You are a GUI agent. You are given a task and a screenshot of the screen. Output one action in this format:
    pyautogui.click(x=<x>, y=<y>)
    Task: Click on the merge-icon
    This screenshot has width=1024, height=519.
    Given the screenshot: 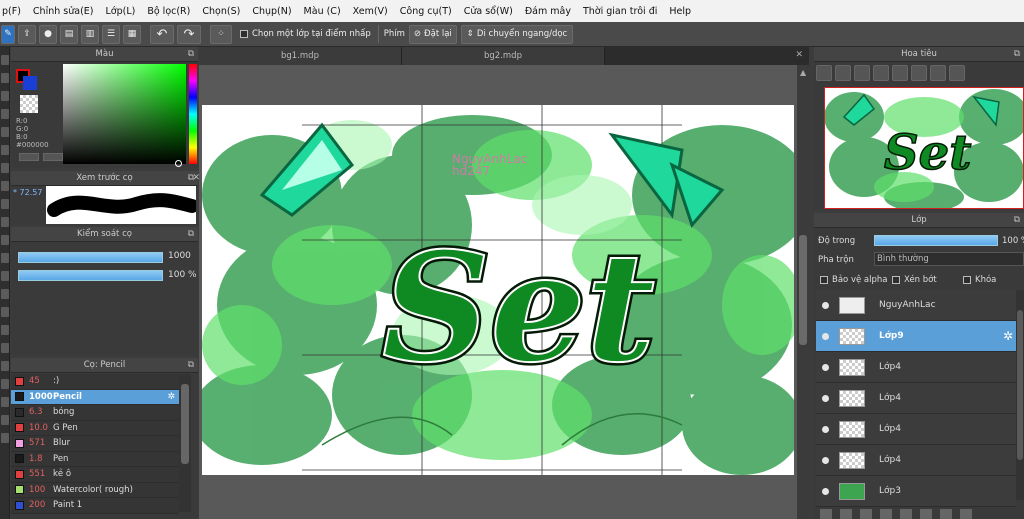 What is the action you would take?
    pyautogui.click(x=886, y=514)
    